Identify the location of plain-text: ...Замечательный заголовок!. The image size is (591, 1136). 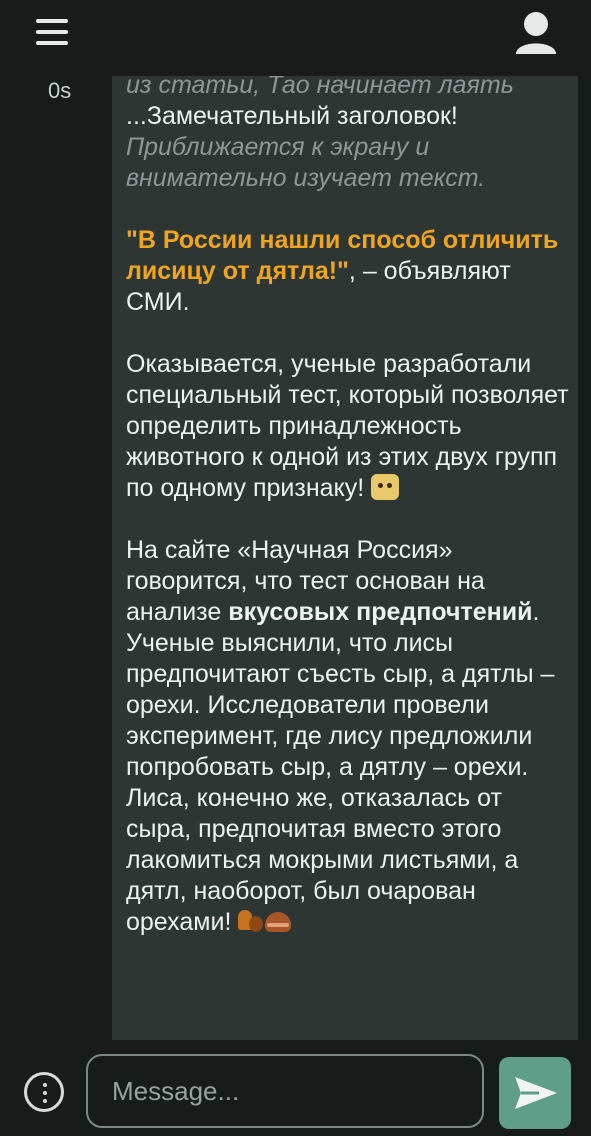
(292, 116).